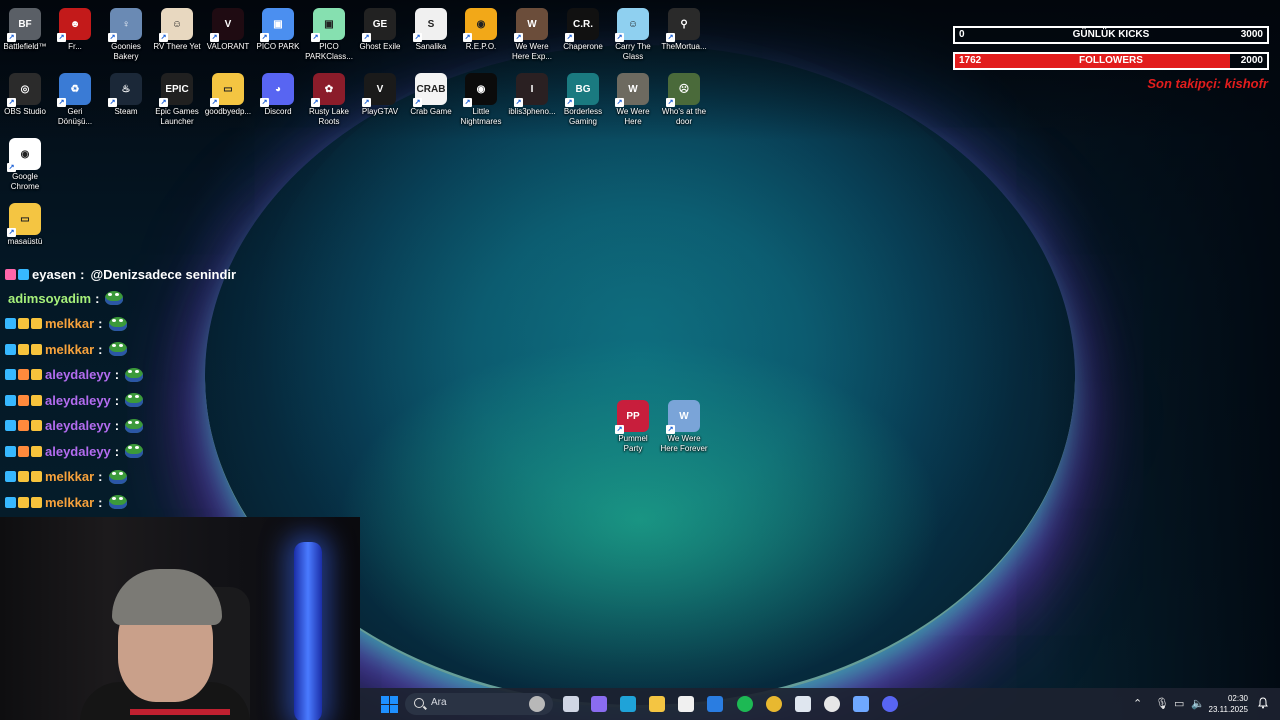 The height and width of the screenshot is (720, 1280). I want to click on edge-icon, so click(628, 704).